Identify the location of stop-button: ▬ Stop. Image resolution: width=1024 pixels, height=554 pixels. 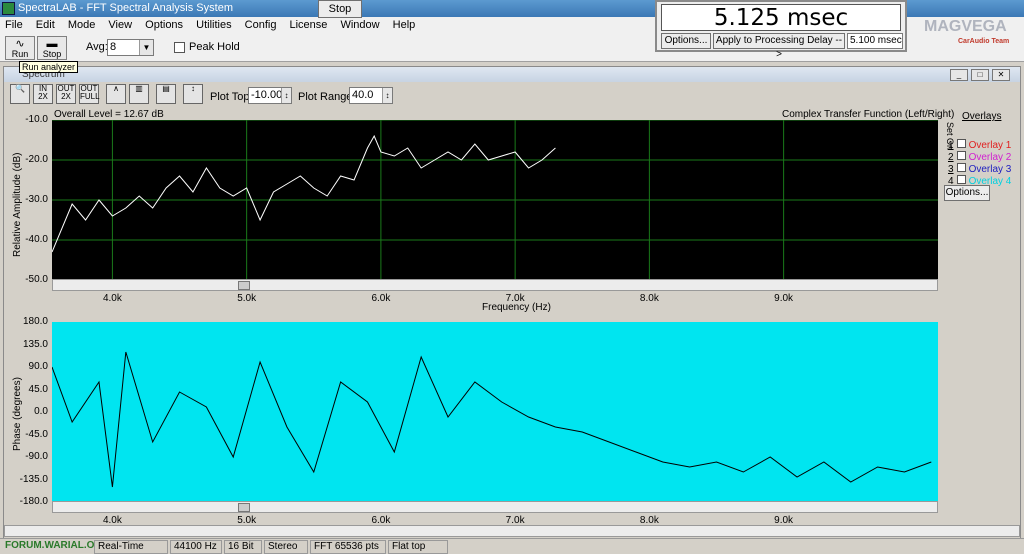
(52, 48).